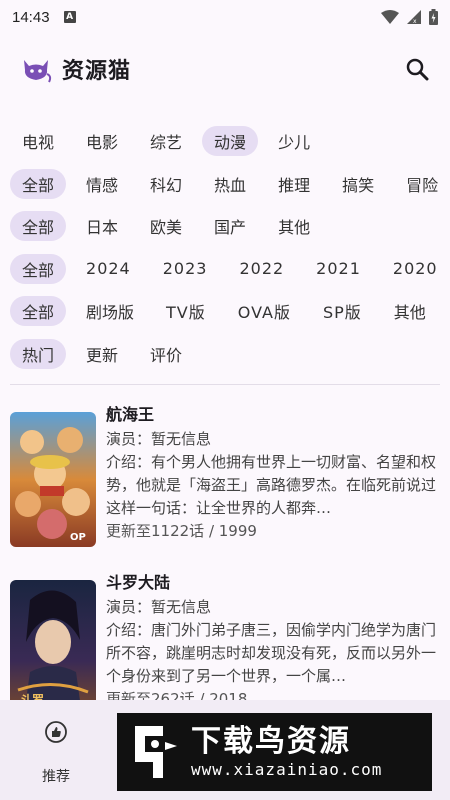 Image resolution: width=450 pixels, height=800 pixels. I want to click on filter-row-genre: 全部 情感 科幻 热血 推理 搞笑 冒险, so click(225, 184).